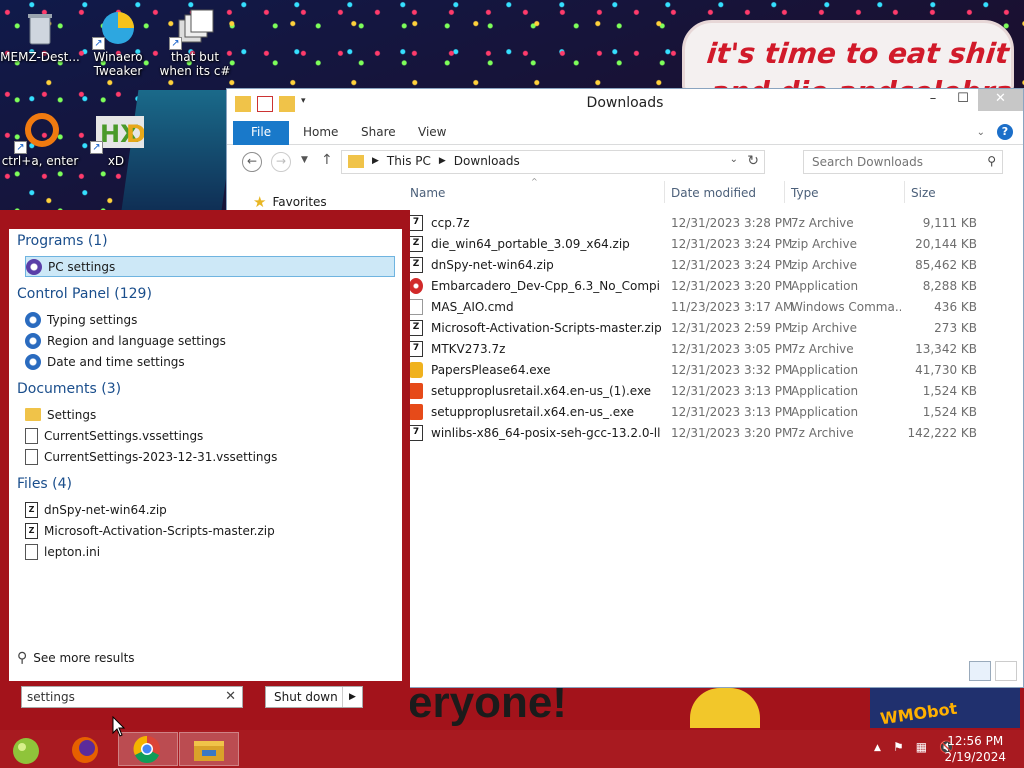  What do you see at coordinates (281, 162) in the screenshot?
I see `forward-button: →` at bounding box center [281, 162].